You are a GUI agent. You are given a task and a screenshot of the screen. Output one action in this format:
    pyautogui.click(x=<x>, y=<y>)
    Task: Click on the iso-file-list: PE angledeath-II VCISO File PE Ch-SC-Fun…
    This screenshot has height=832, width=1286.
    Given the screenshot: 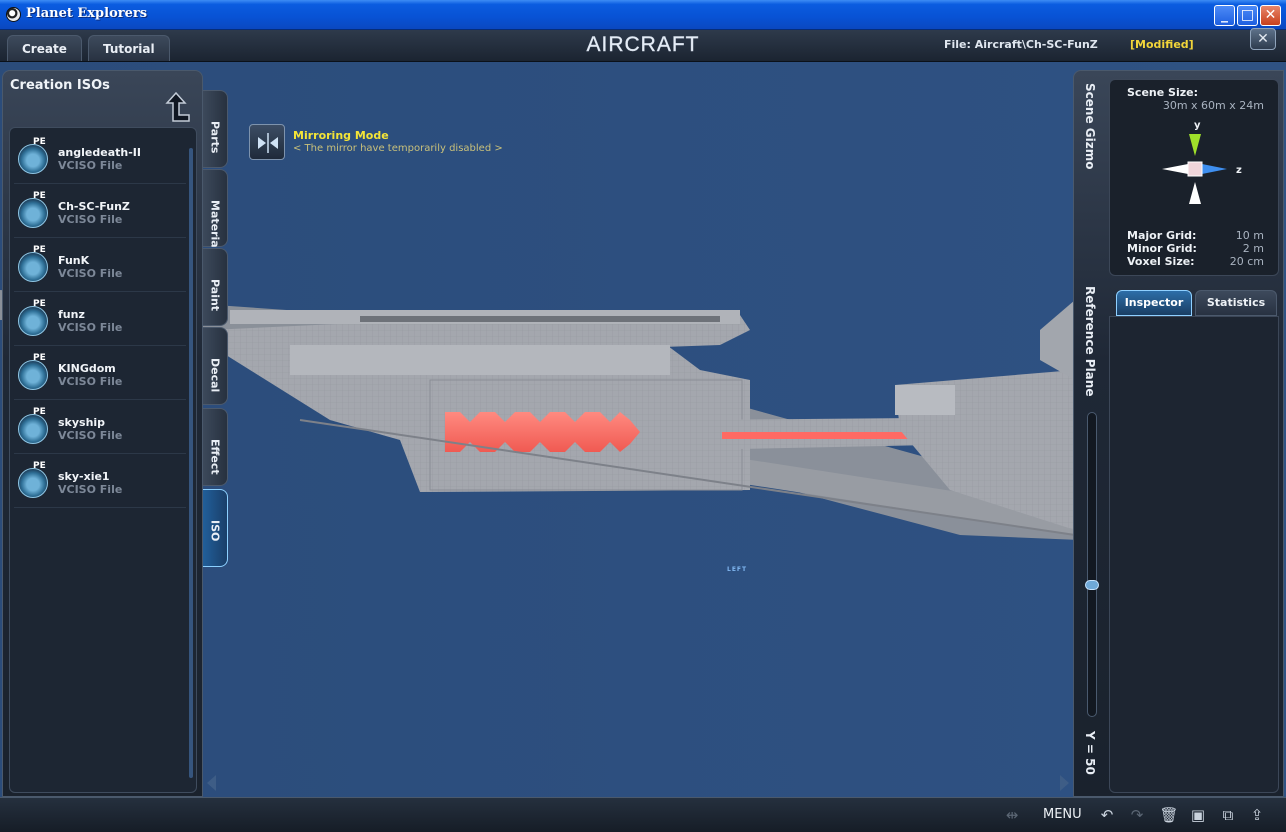 What is the action you would take?
    pyautogui.click(x=103, y=460)
    